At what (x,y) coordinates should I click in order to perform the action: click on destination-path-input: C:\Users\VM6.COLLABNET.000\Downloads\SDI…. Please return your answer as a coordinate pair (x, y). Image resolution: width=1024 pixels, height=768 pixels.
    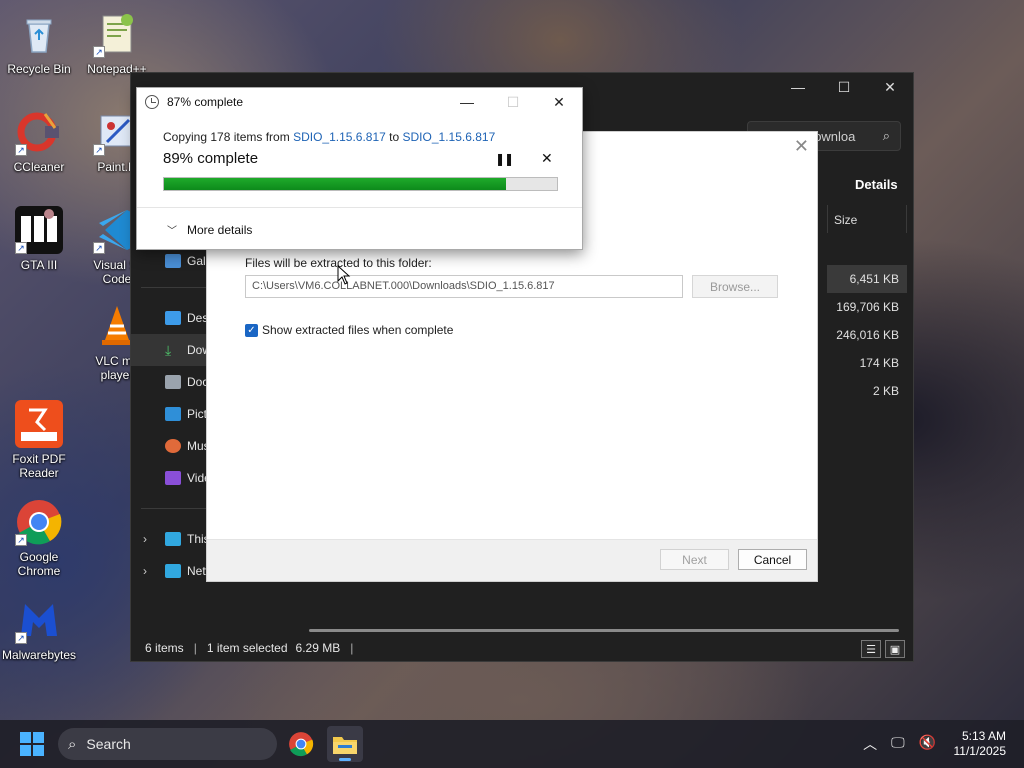
    Looking at the image, I should click on (464, 286).